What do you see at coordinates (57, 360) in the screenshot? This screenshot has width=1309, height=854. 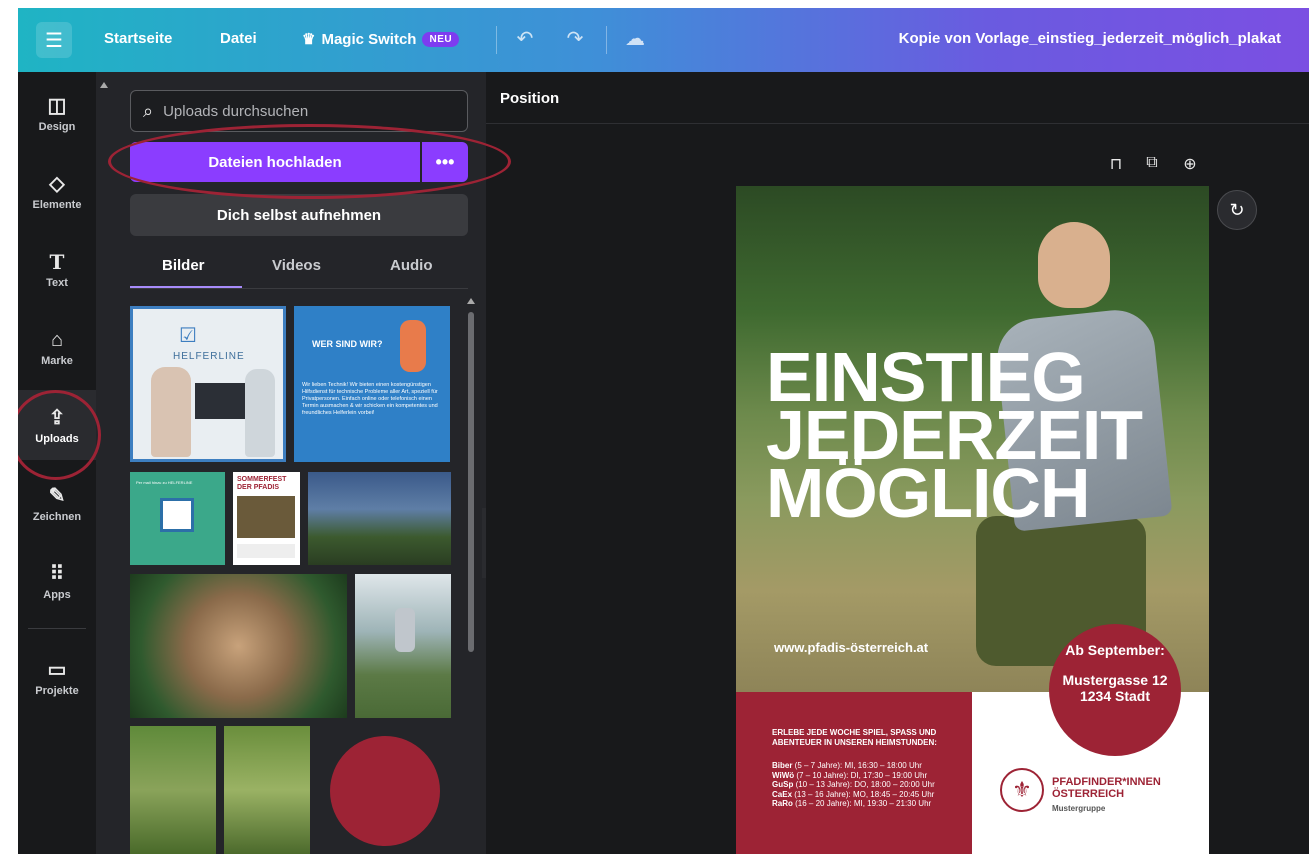 I see `rail-label: Marke` at bounding box center [57, 360].